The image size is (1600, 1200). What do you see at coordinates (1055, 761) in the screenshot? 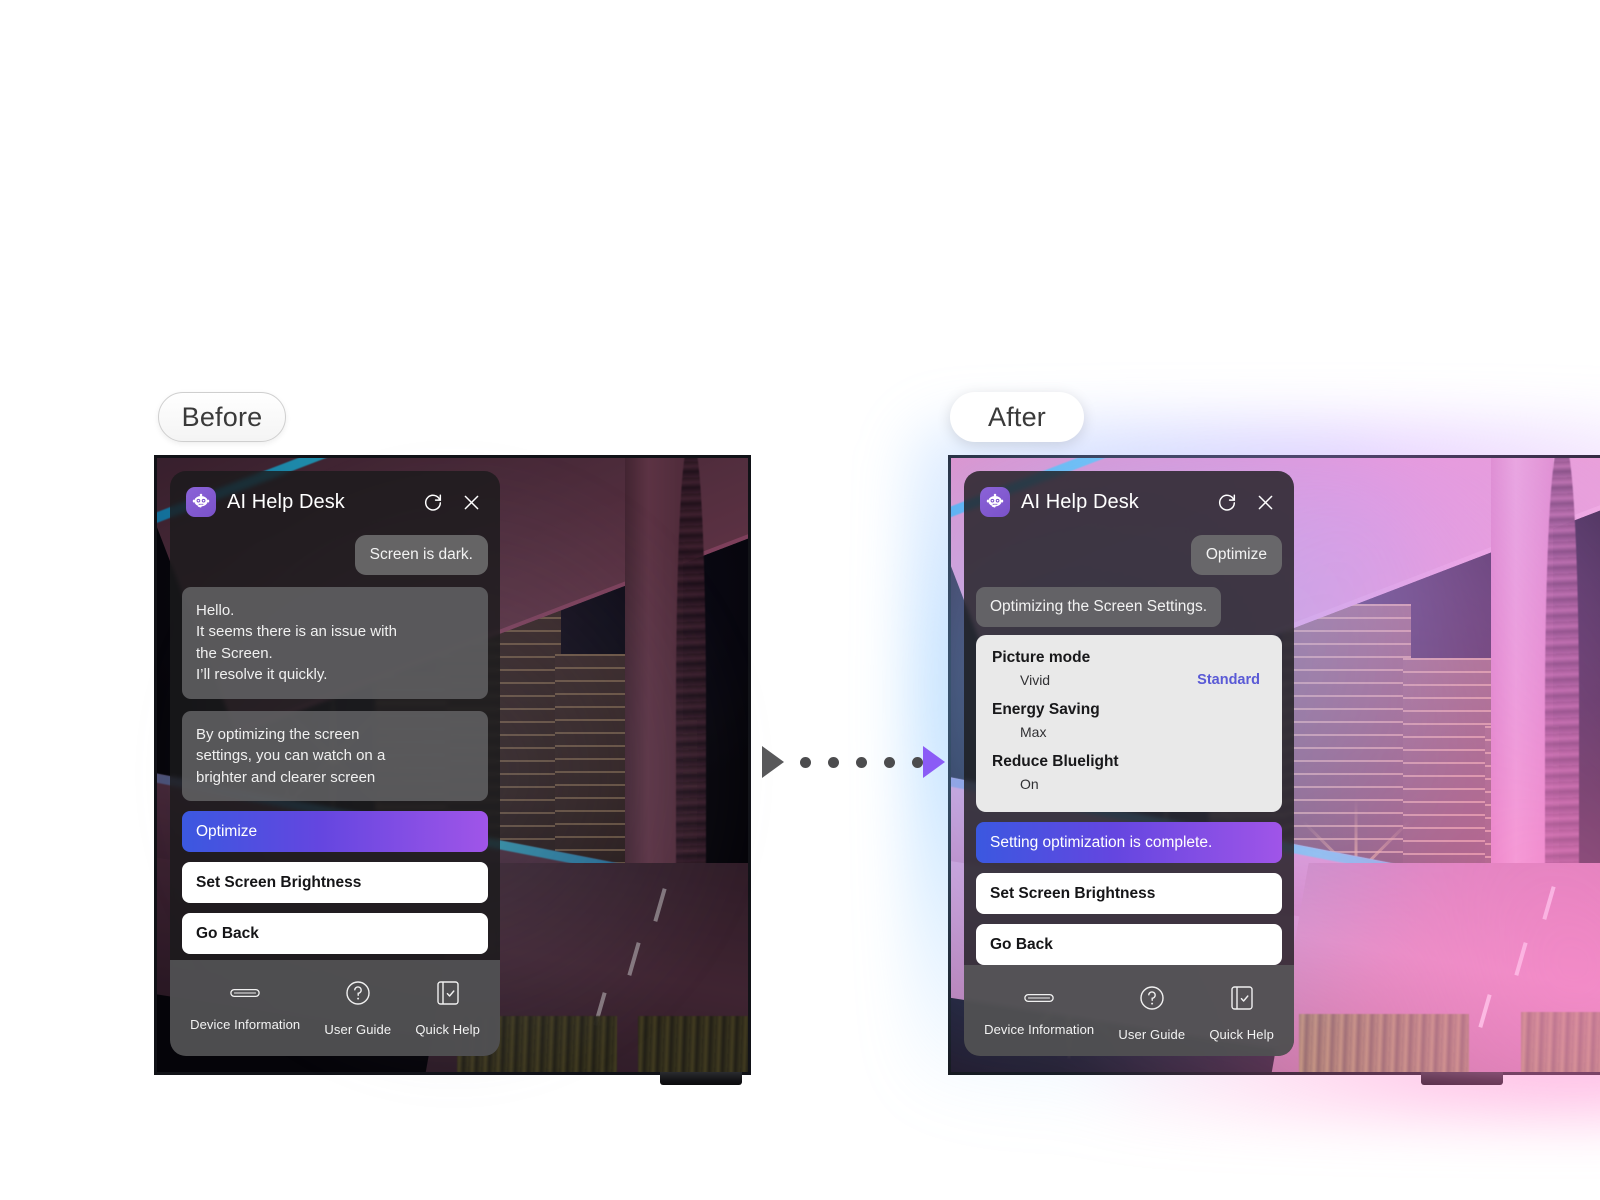
I see `setting-name: Reduce Bluelight` at bounding box center [1055, 761].